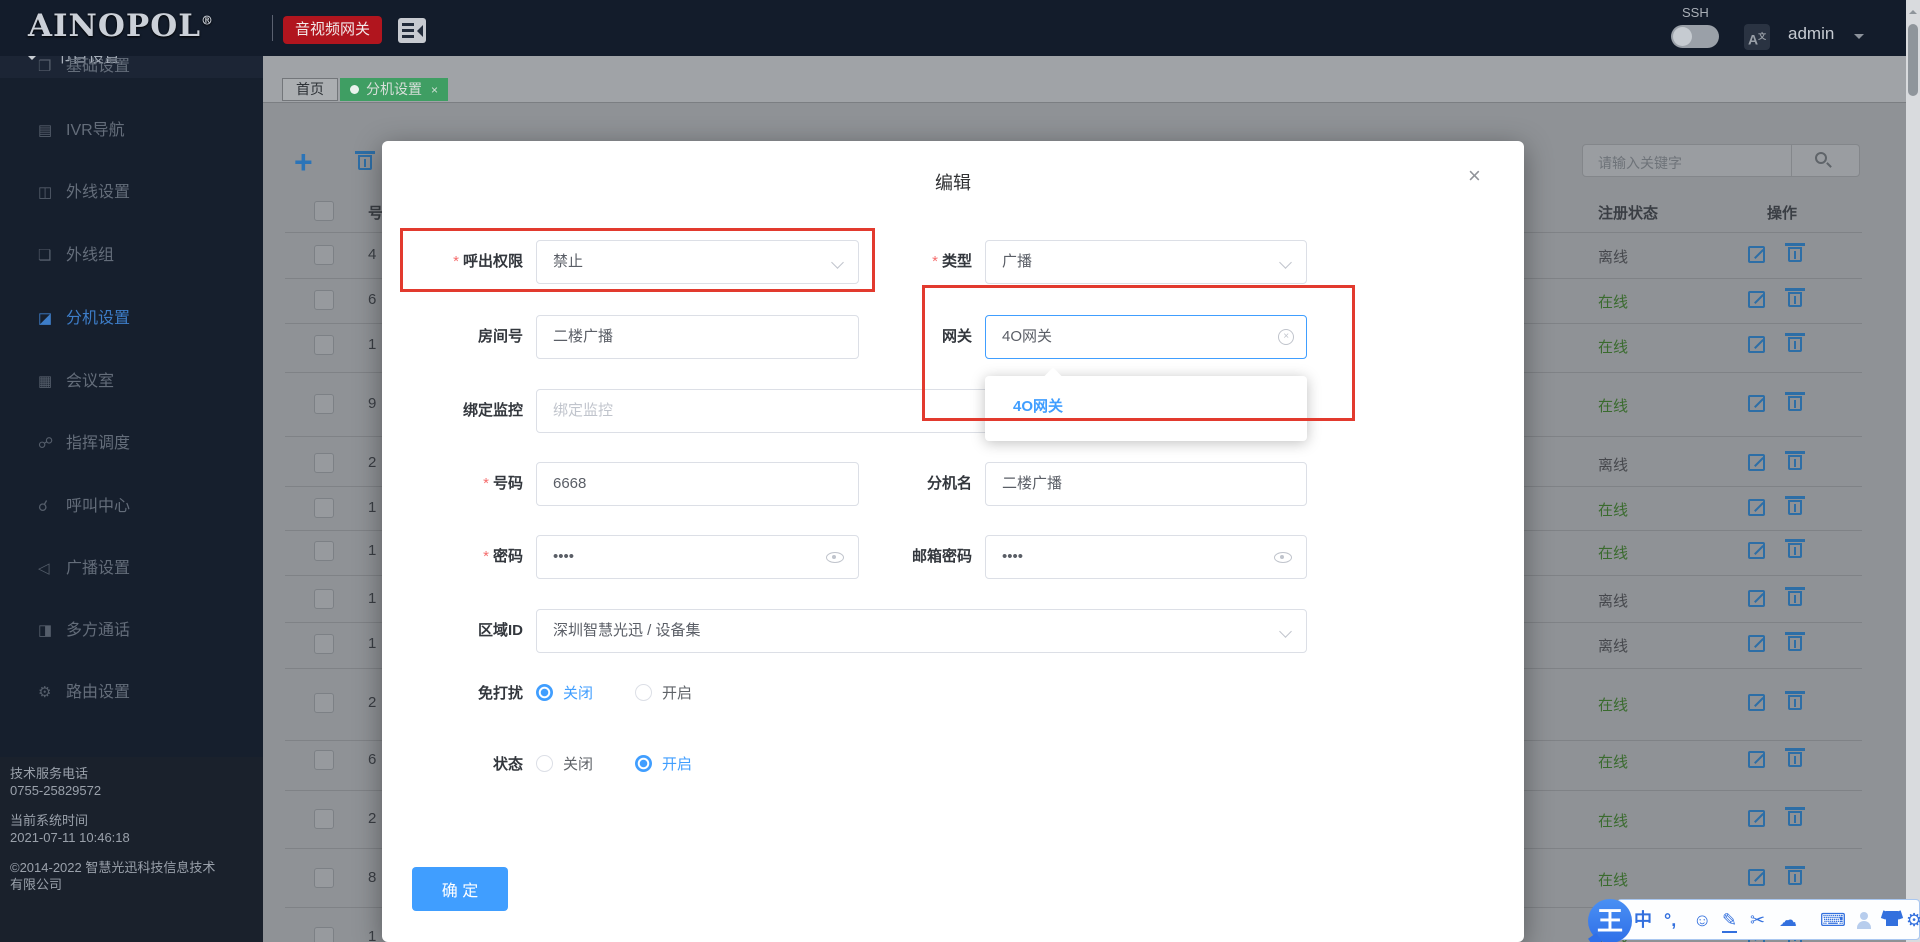 The height and width of the screenshot is (942, 1920). Describe the element at coordinates (1670, 920) in the screenshot. I see `ime-punctuation-icon: °,` at that location.